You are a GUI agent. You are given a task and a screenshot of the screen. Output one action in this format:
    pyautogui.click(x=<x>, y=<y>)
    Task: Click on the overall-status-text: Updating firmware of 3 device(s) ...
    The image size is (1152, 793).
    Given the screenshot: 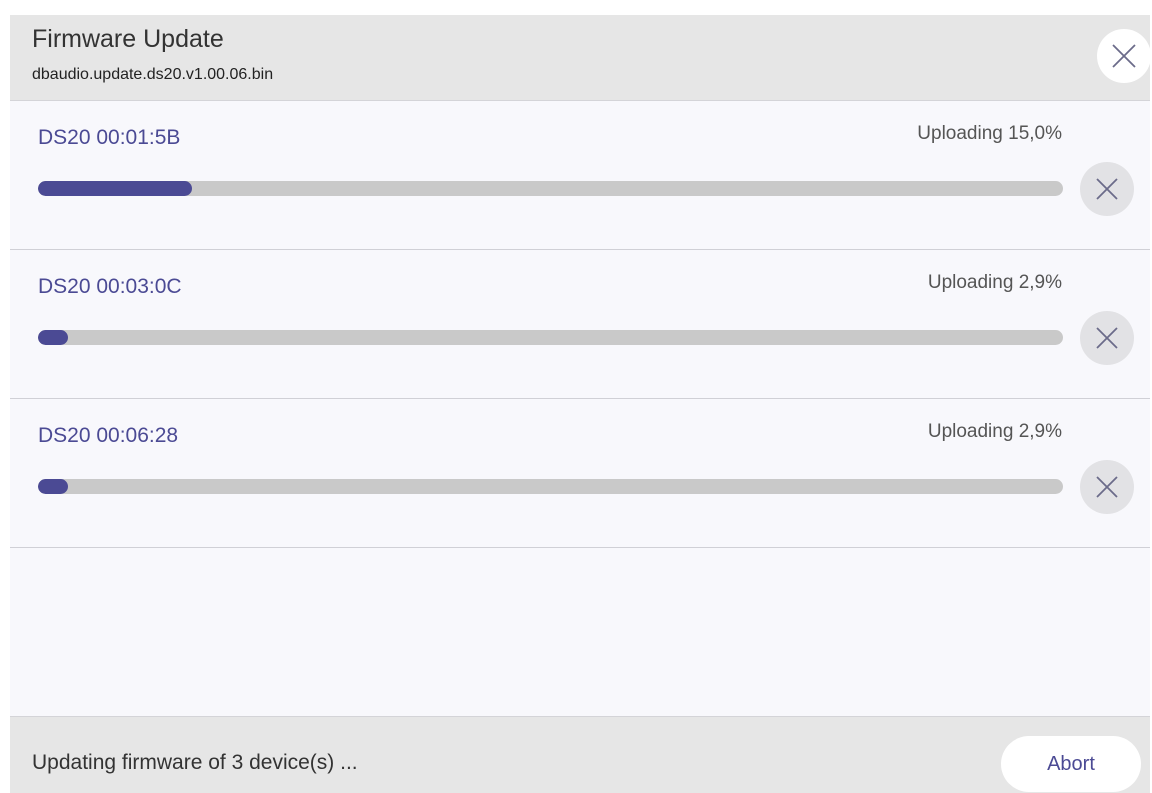 What is the action you would take?
    pyautogui.click(x=195, y=762)
    